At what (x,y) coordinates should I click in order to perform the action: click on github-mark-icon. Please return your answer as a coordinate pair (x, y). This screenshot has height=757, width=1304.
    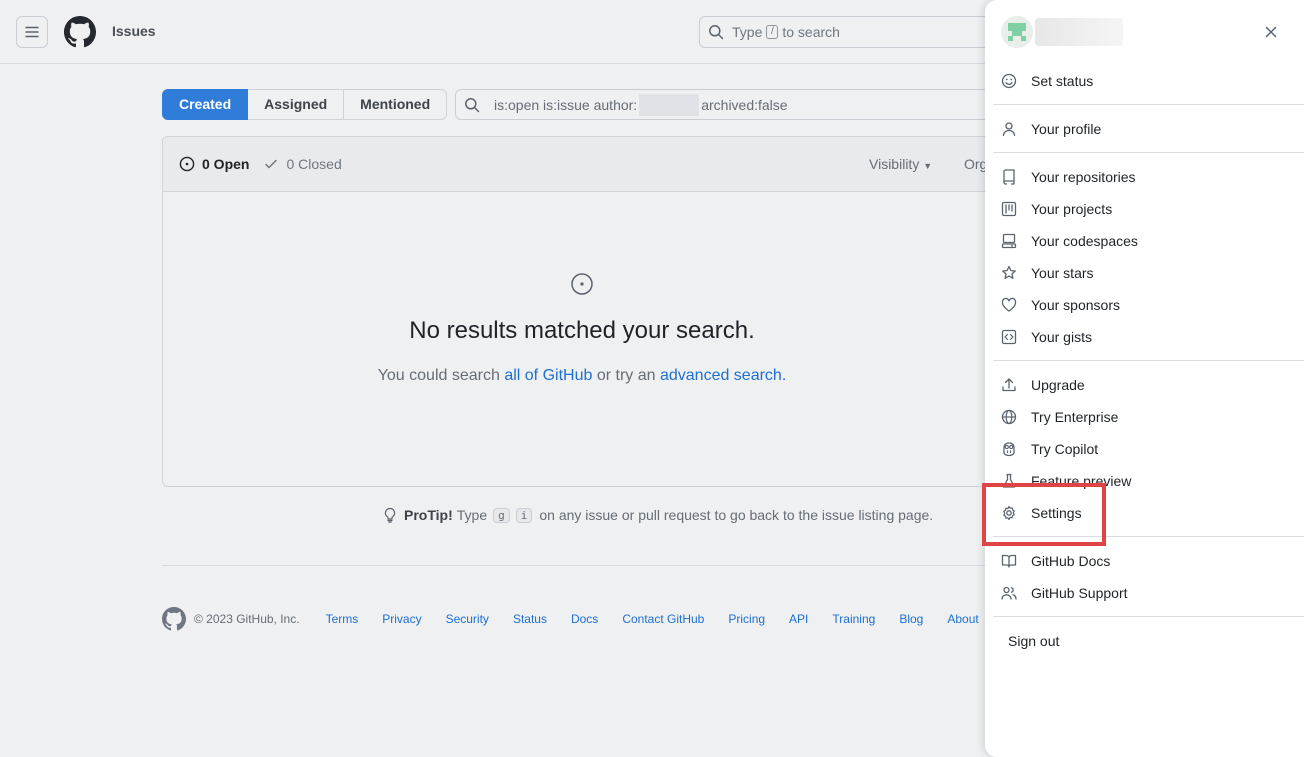
    Looking at the image, I should click on (174, 619).